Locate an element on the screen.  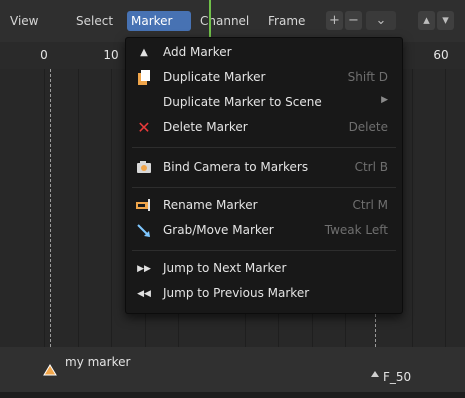
minus-icon: − is located at coordinates (353, 20).